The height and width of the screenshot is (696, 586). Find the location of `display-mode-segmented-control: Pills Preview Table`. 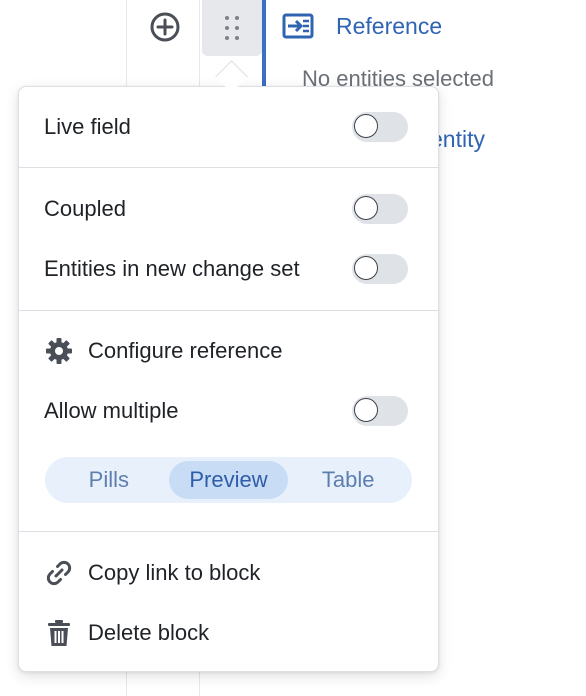

display-mode-segmented-control: Pills Preview Table is located at coordinates (228, 480).